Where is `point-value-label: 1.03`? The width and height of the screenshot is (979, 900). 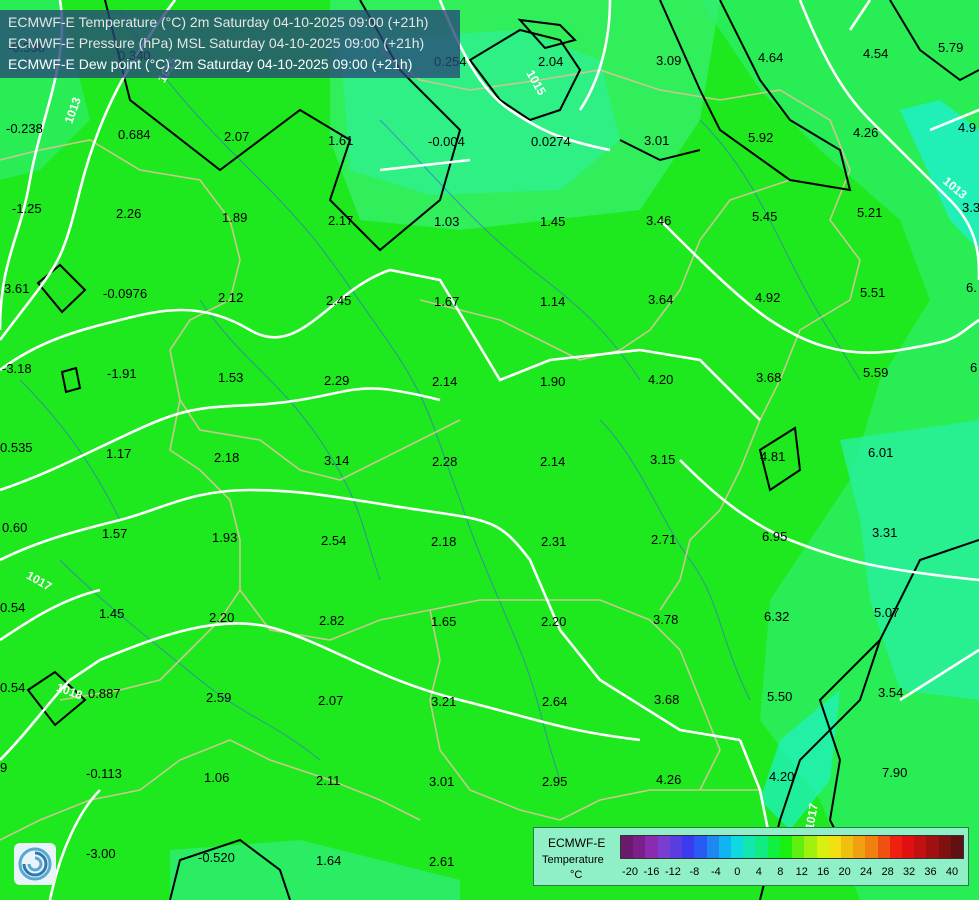 point-value-label: 1.03 is located at coordinates (446, 221).